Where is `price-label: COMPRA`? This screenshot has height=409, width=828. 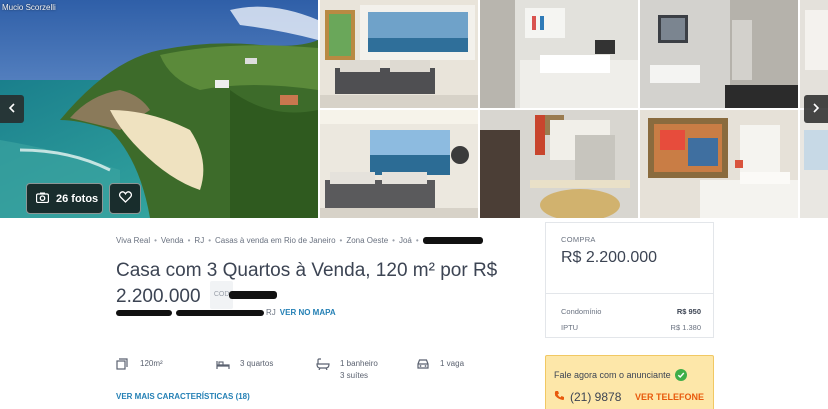
price-label: COMPRA is located at coordinates (578, 239).